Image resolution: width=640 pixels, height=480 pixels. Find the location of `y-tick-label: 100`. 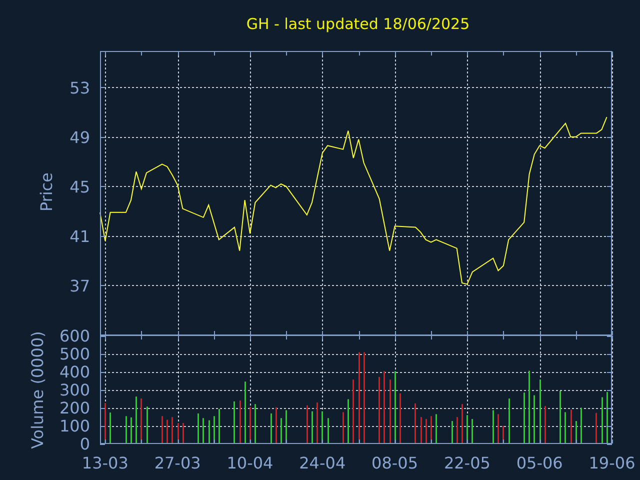

y-tick-label: 100 is located at coordinates (74, 426).